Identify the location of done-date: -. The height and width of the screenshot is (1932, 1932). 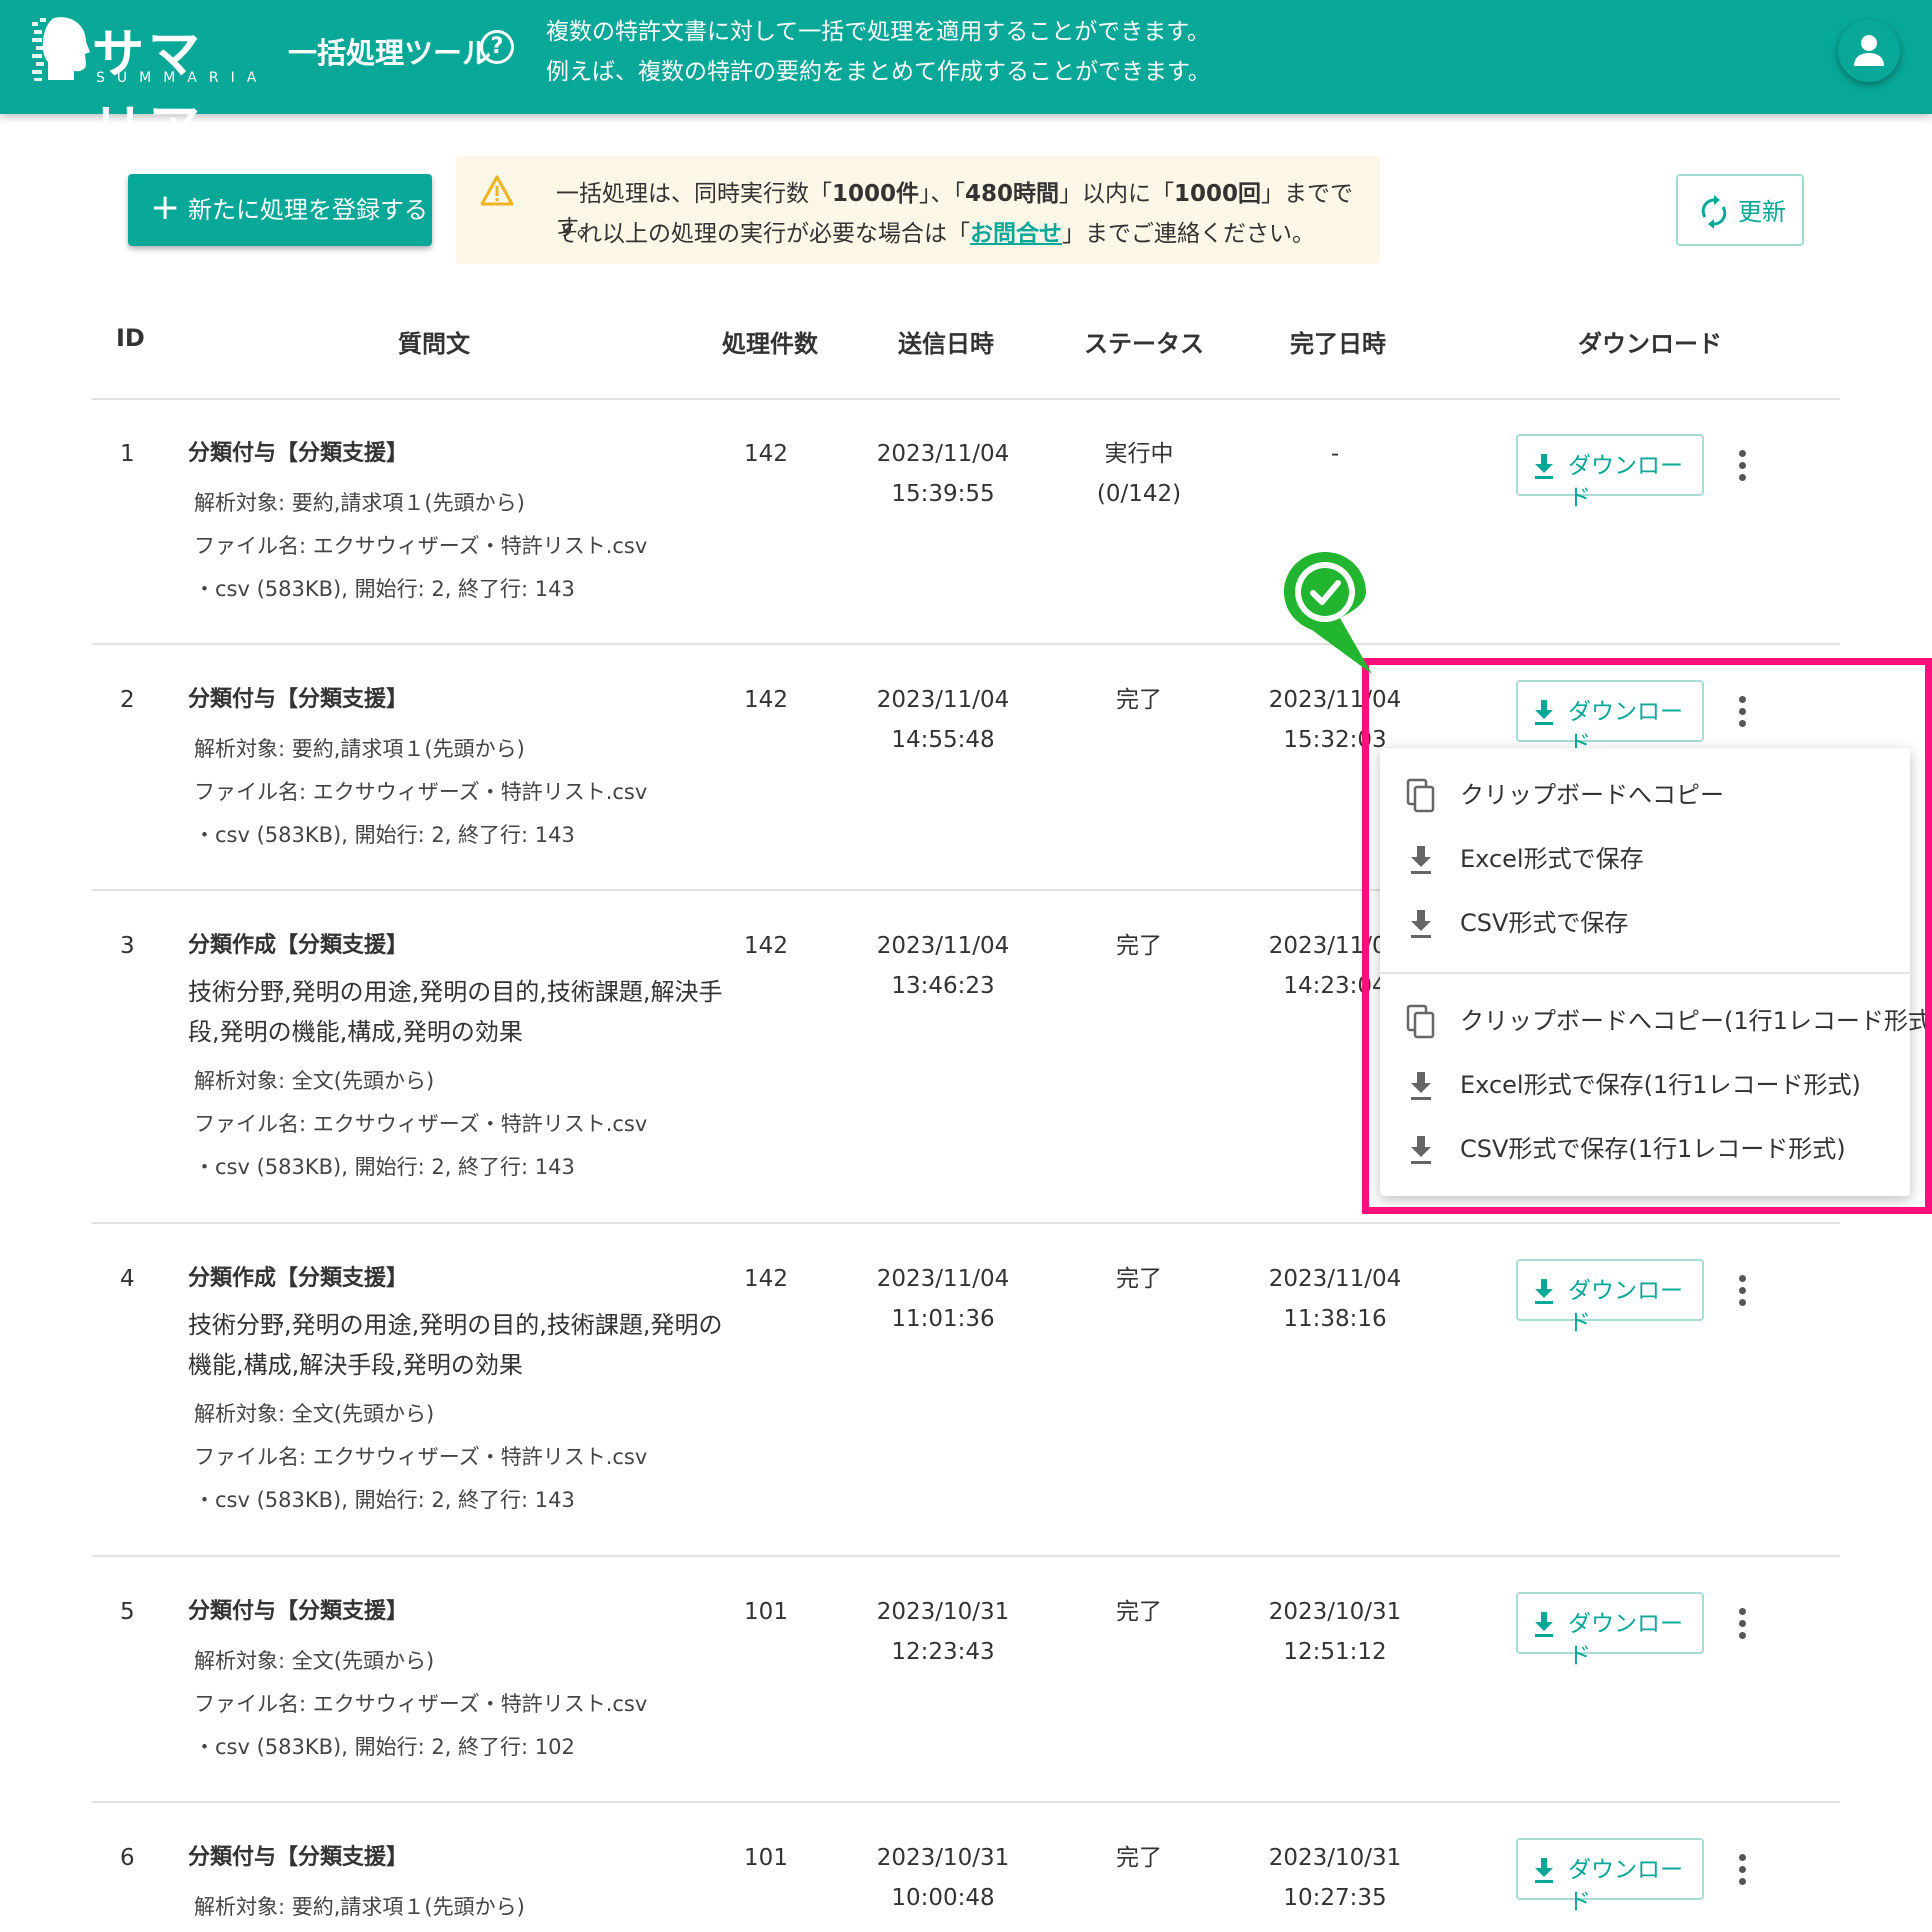
(1335, 454).